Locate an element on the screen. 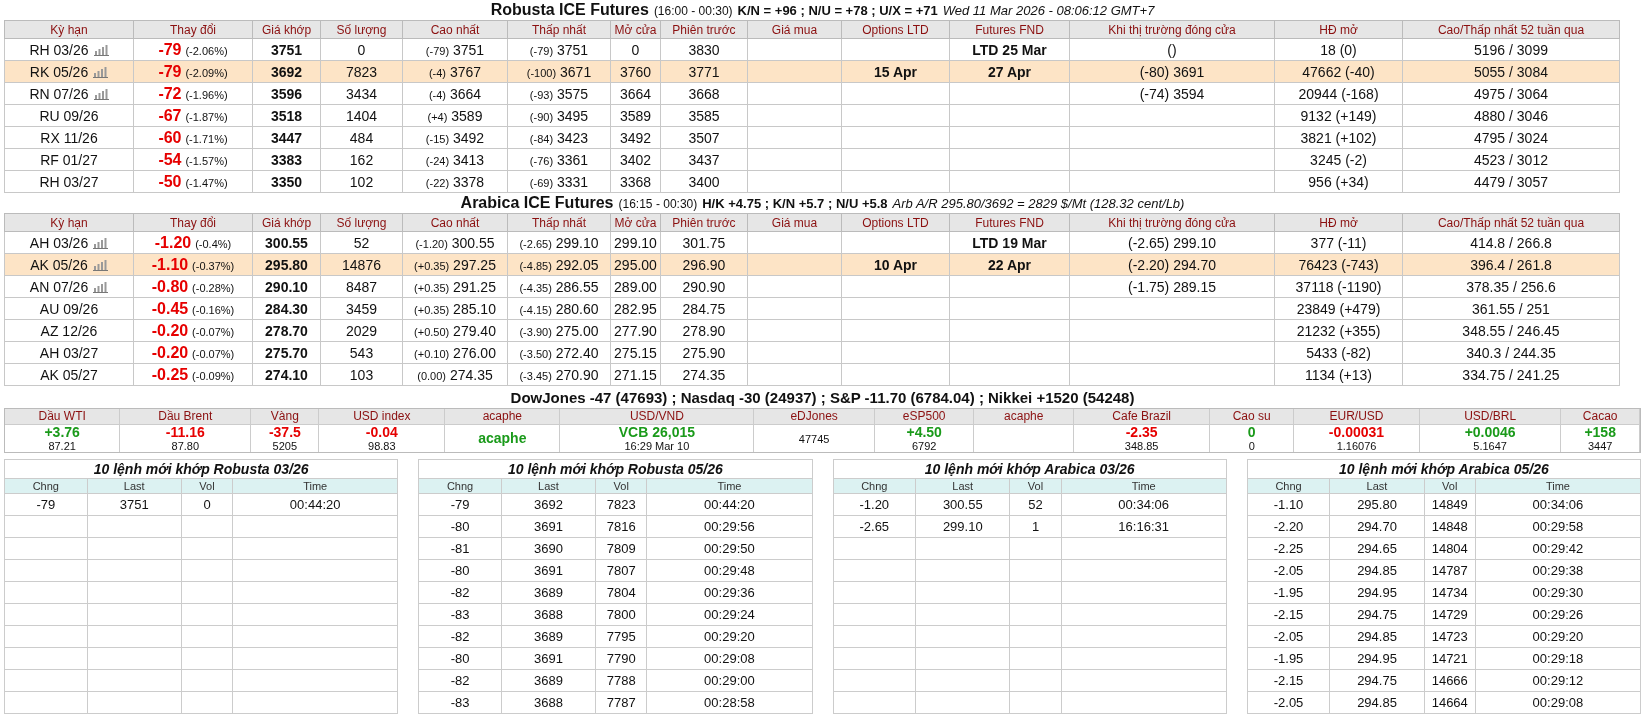  table-cell: 00:29:38 is located at coordinates (1558, 570).